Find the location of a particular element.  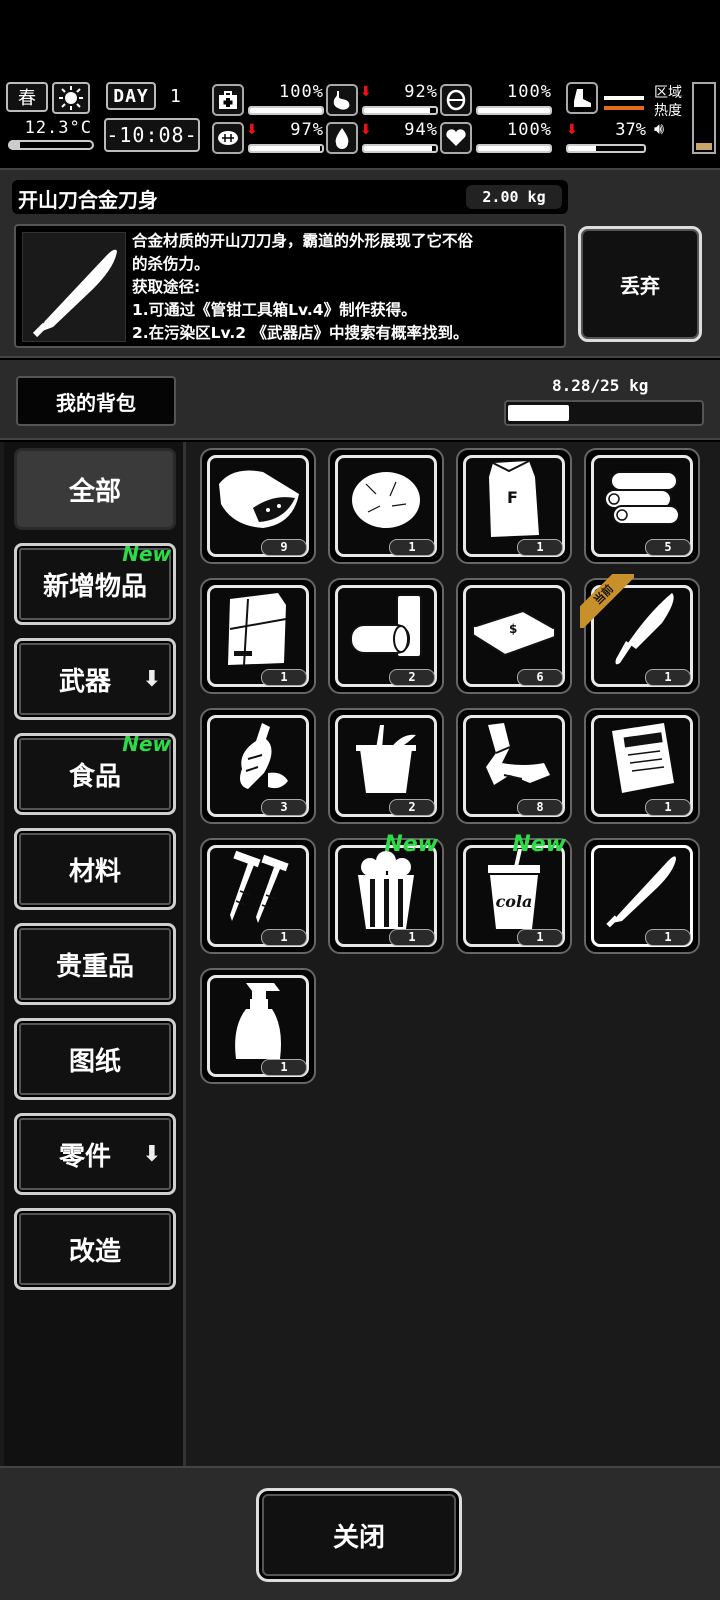

zone-heat-label: 区域 热度 🔊︎ is located at coordinates (674, 111).